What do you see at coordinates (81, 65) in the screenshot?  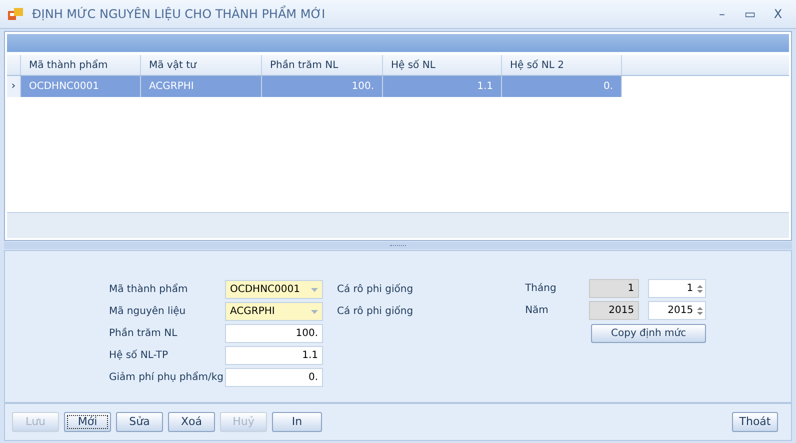 I see `column-header: Mã thành phẩm` at bounding box center [81, 65].